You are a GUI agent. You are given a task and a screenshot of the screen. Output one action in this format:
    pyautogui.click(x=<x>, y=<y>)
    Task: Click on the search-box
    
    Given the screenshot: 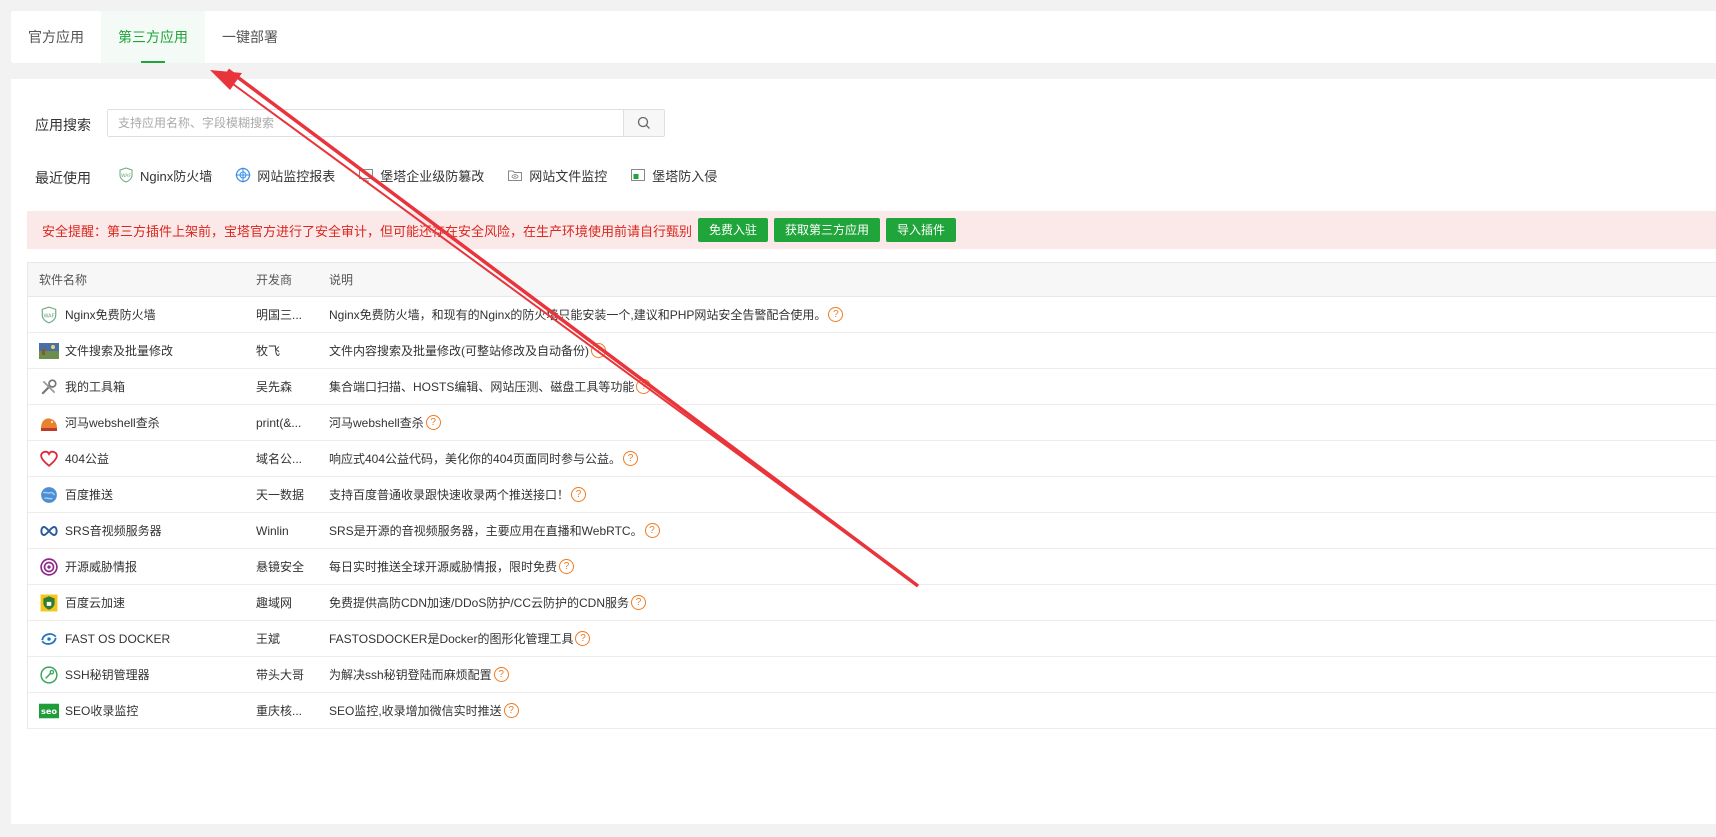 What is the action you would take?
    pyautogui.click(x=386, y=123)
    